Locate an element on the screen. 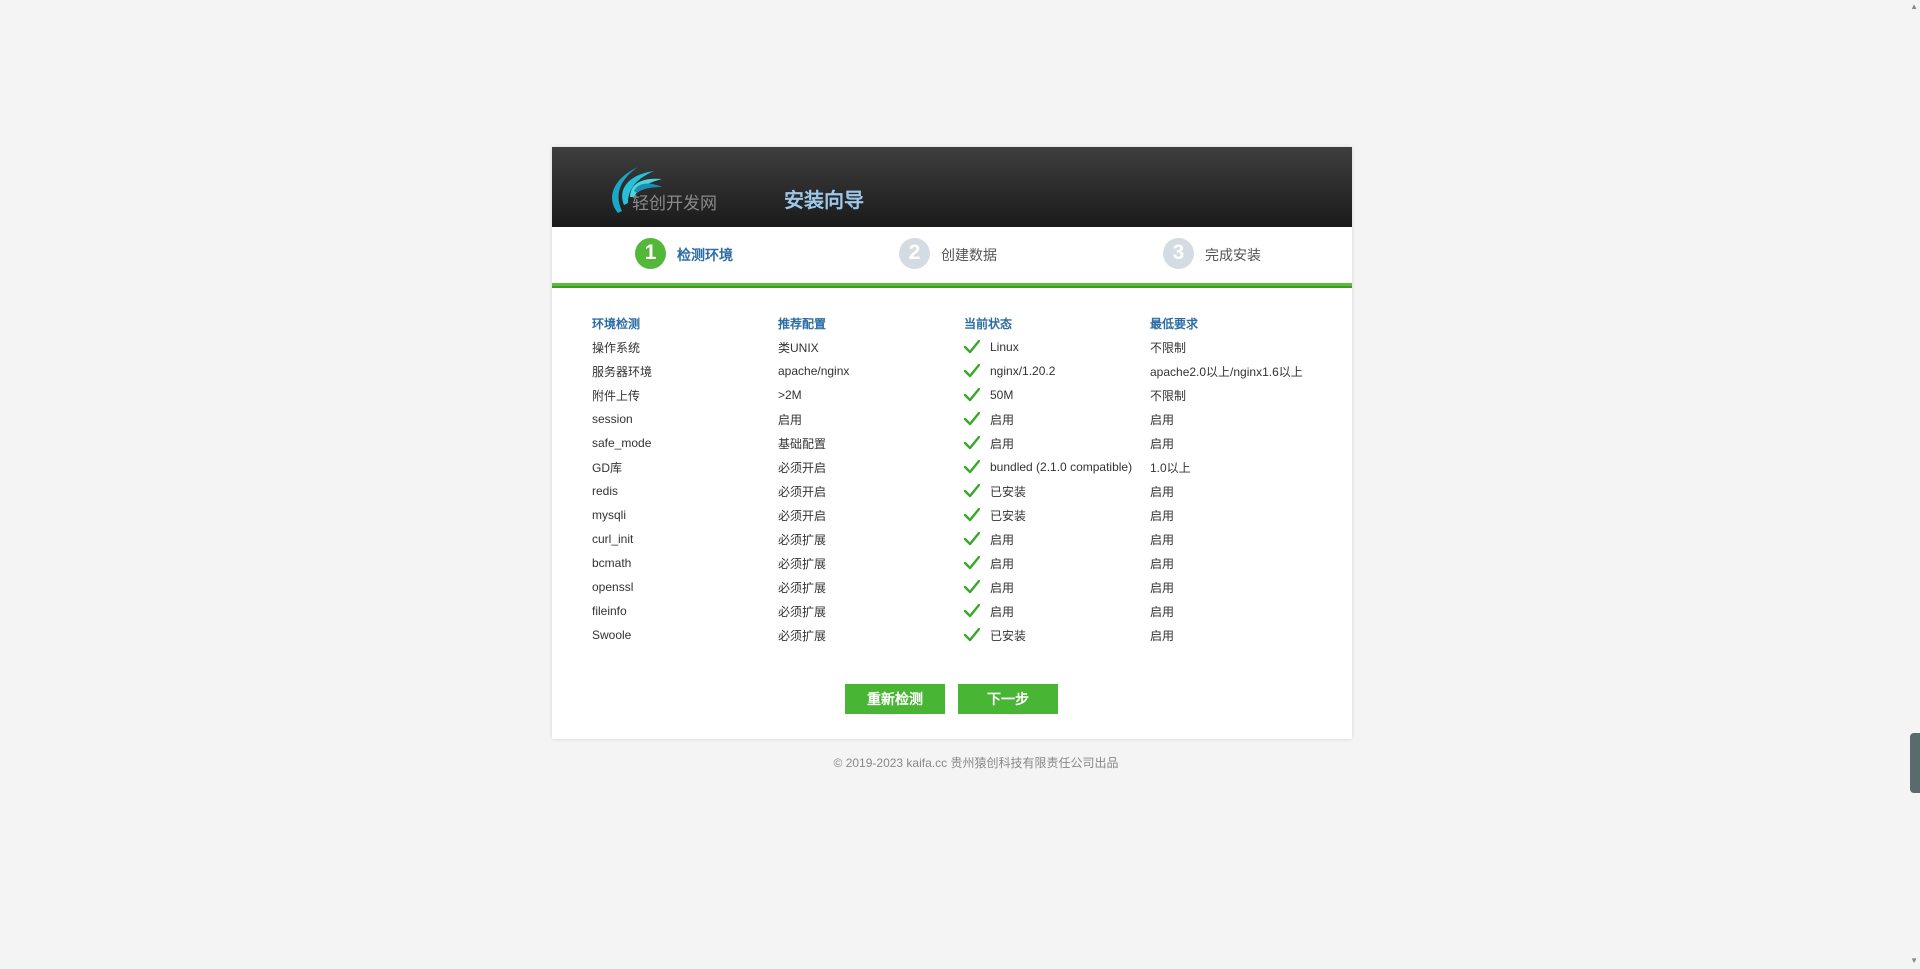  table-header-row: 环境检测 推荐配置 当前状态 最低要求 is located at coordinates (962, 323).